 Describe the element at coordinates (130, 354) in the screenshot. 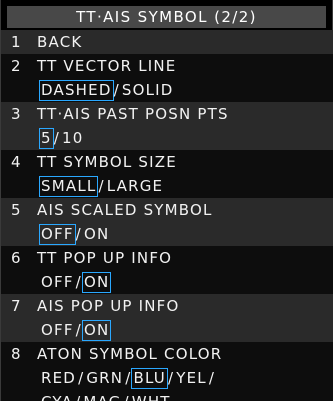

I see `item-label: ATON SYMBOL COLOR` at that location.